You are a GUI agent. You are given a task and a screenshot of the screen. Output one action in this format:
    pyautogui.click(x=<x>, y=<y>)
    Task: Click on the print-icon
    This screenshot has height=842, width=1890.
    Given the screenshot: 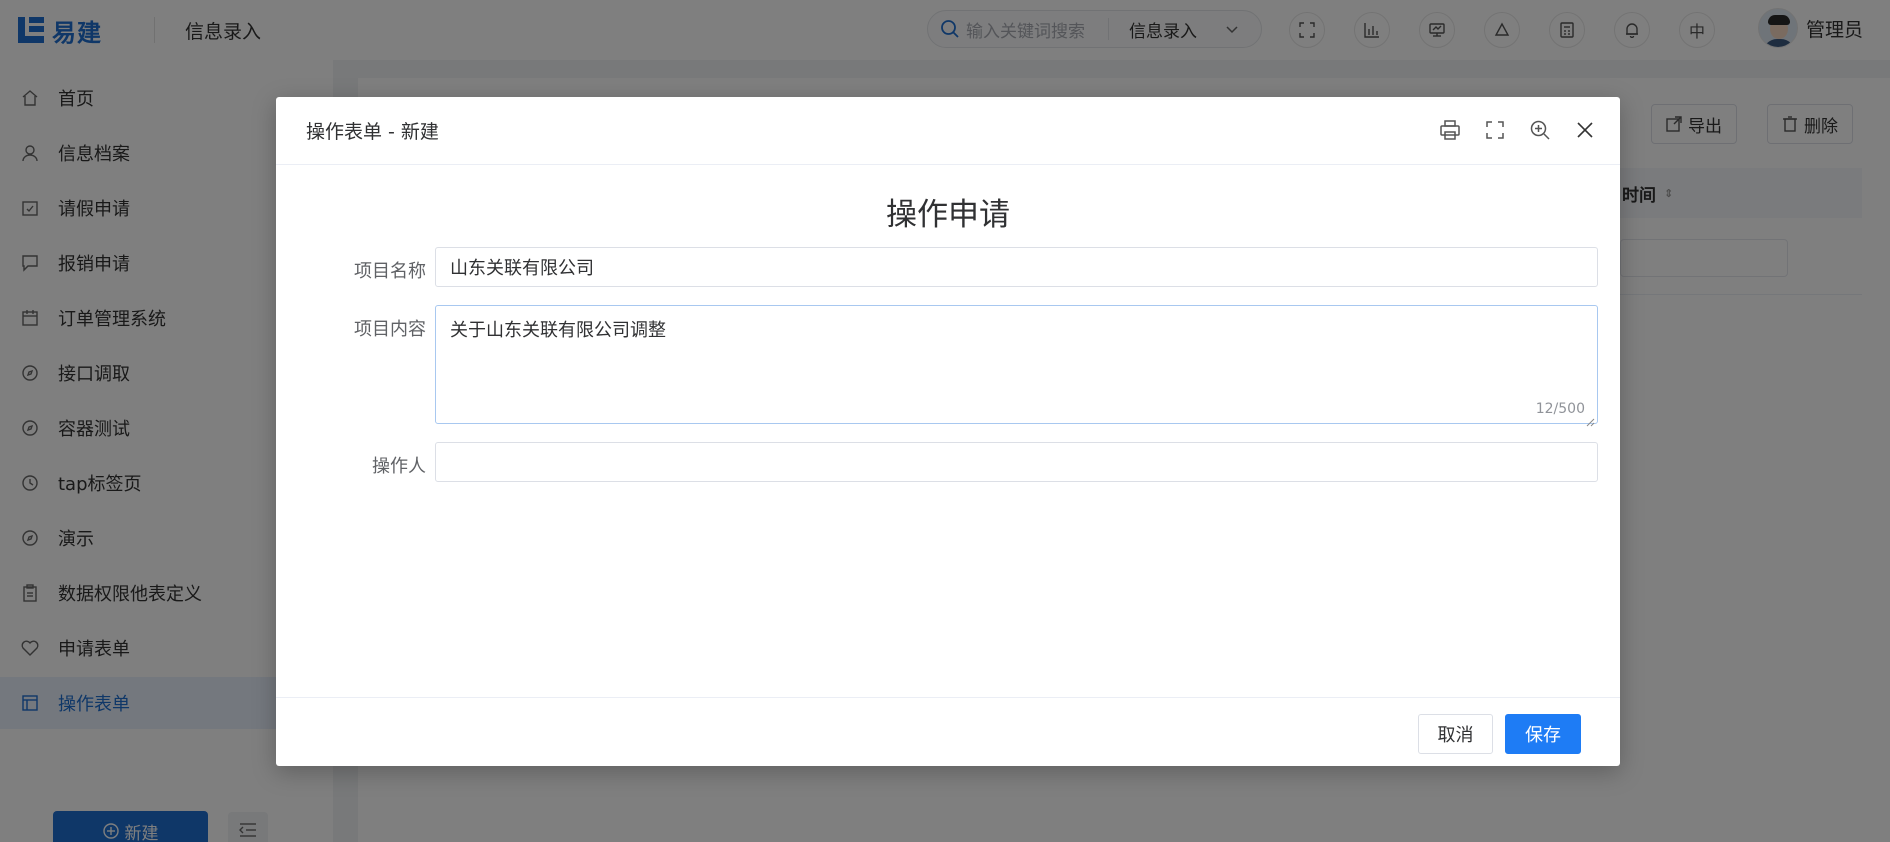 What is the action you would take?
    pyautogui.click(x=1450, y=130)
    